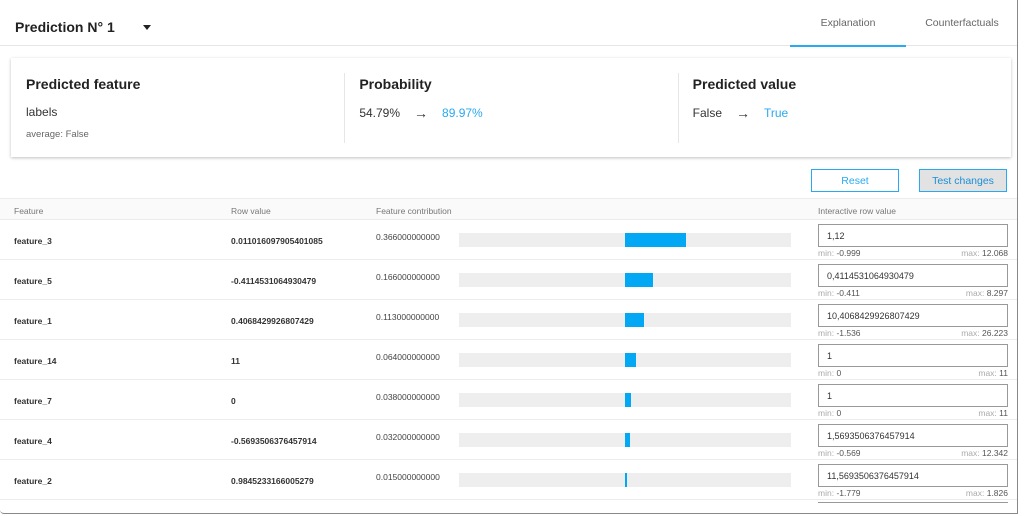  I want to click on min-label: min: -1.536, so click(839, 333).